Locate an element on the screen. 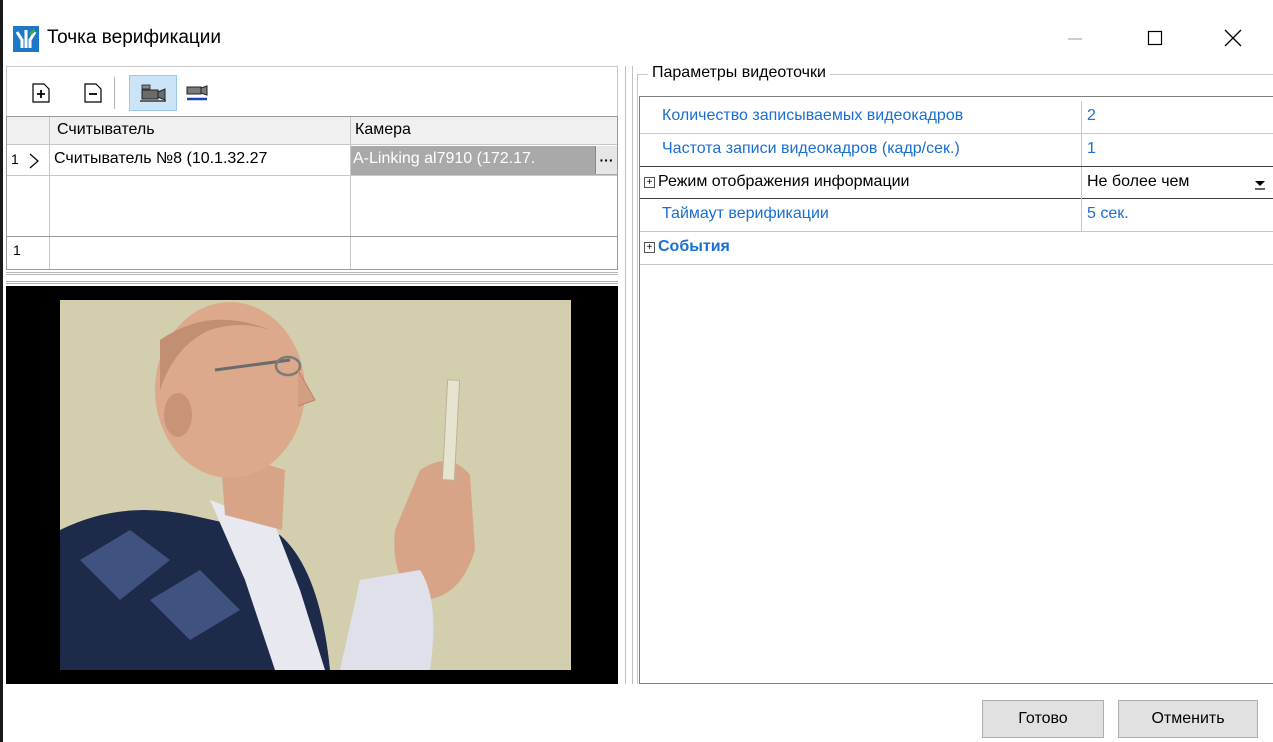 The image size is (1273, 742). remove-camera-button is located at coordinates (197, 93).